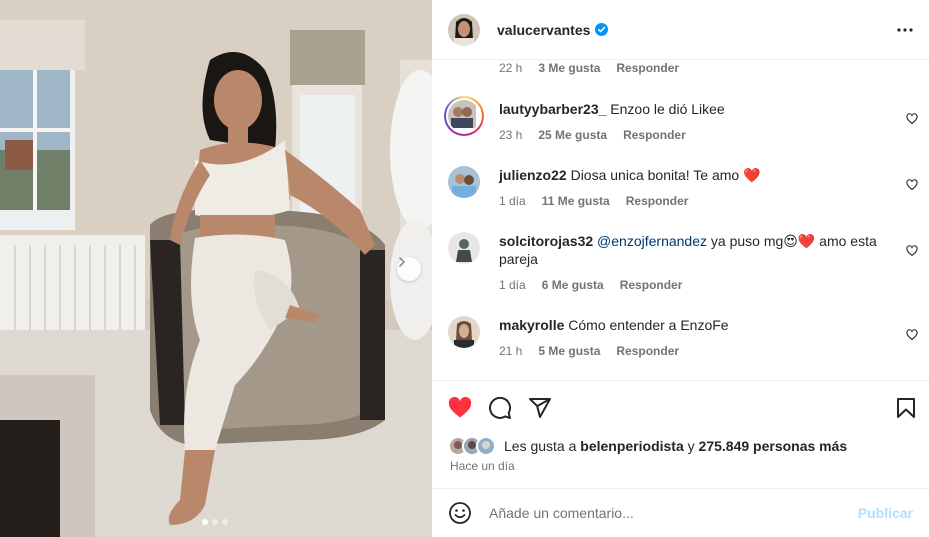  Describe the element at coordinates (773, 446) in the screenshot. I see `likes-count-link: 275.849 personas más` at that location.